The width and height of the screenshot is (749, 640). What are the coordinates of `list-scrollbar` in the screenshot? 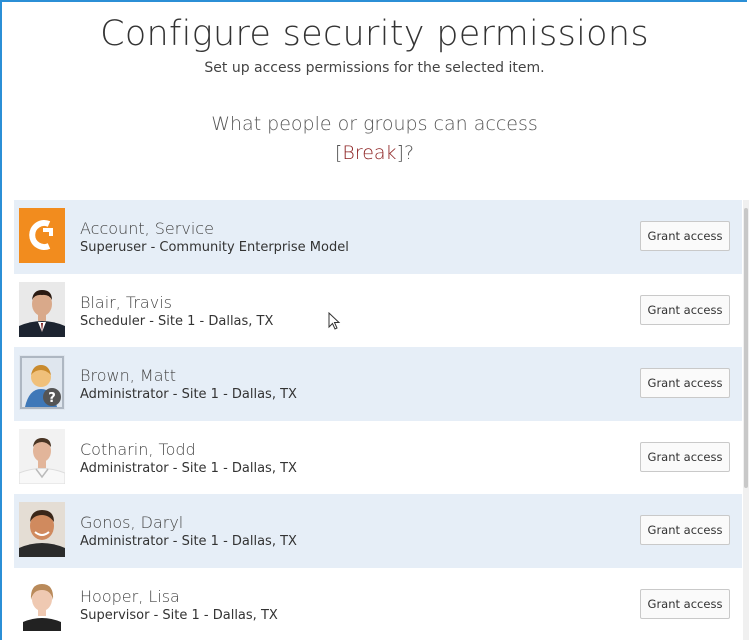 It's located at (746, 420).